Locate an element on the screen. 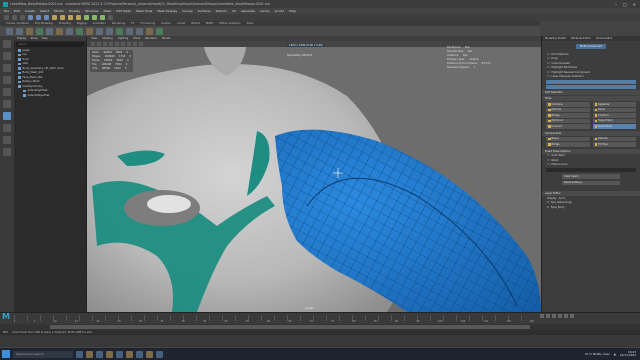 The image size is (640, 360). toolkit-button: Bridge is located at coordinates (568, 115).